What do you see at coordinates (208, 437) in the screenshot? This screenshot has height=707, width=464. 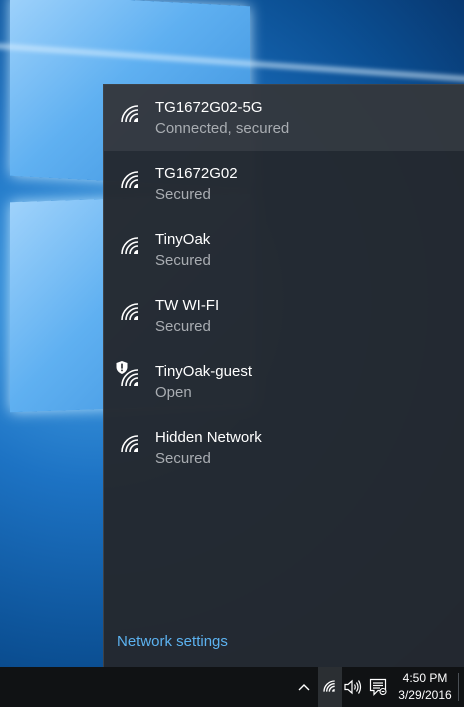 I see `network-name: Hidden Network` at bounding box center [208, 437].